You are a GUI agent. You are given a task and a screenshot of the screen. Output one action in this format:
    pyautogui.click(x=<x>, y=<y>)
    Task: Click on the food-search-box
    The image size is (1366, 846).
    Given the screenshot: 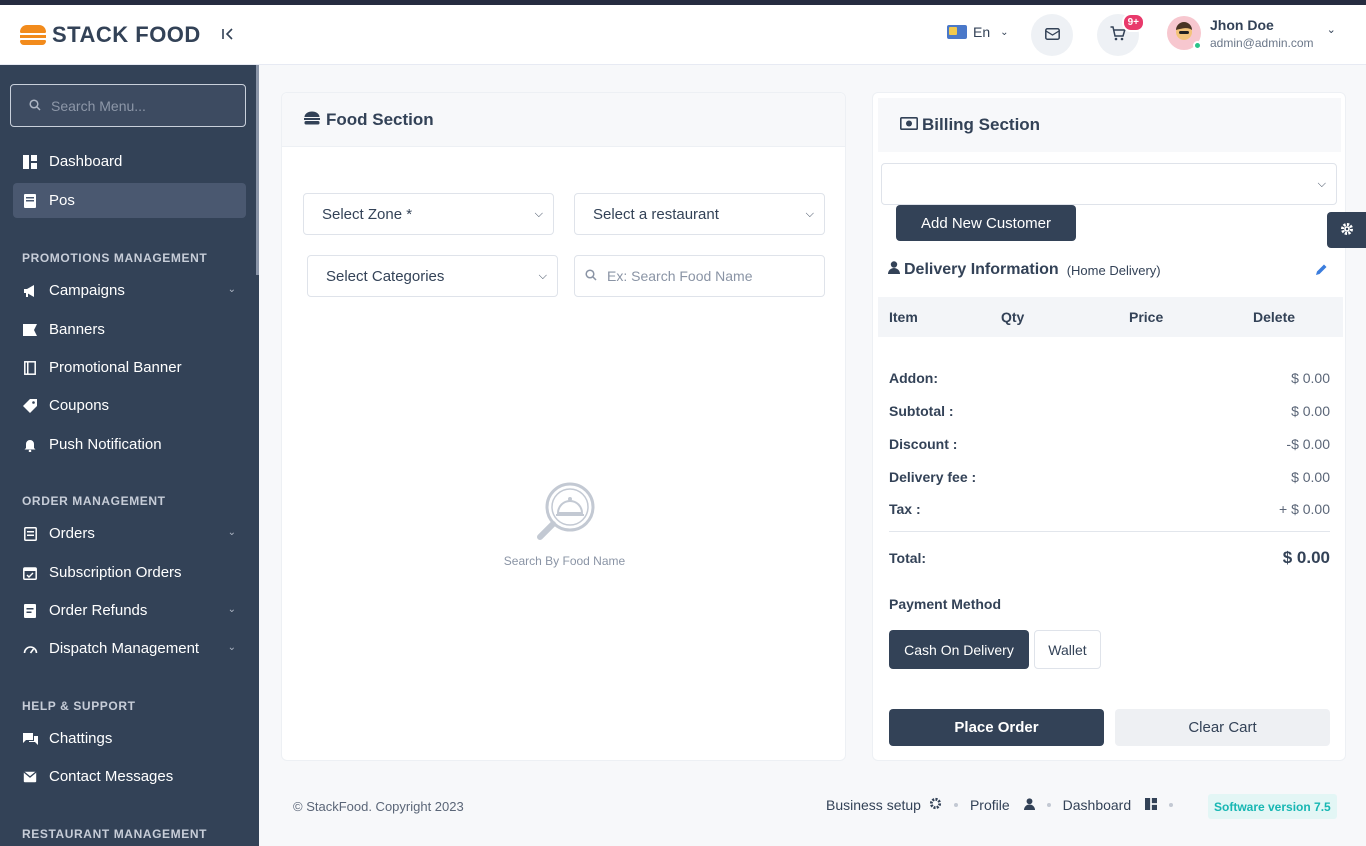 What is the action you would take?
    pyautogui.click(x=699, y=276)
    